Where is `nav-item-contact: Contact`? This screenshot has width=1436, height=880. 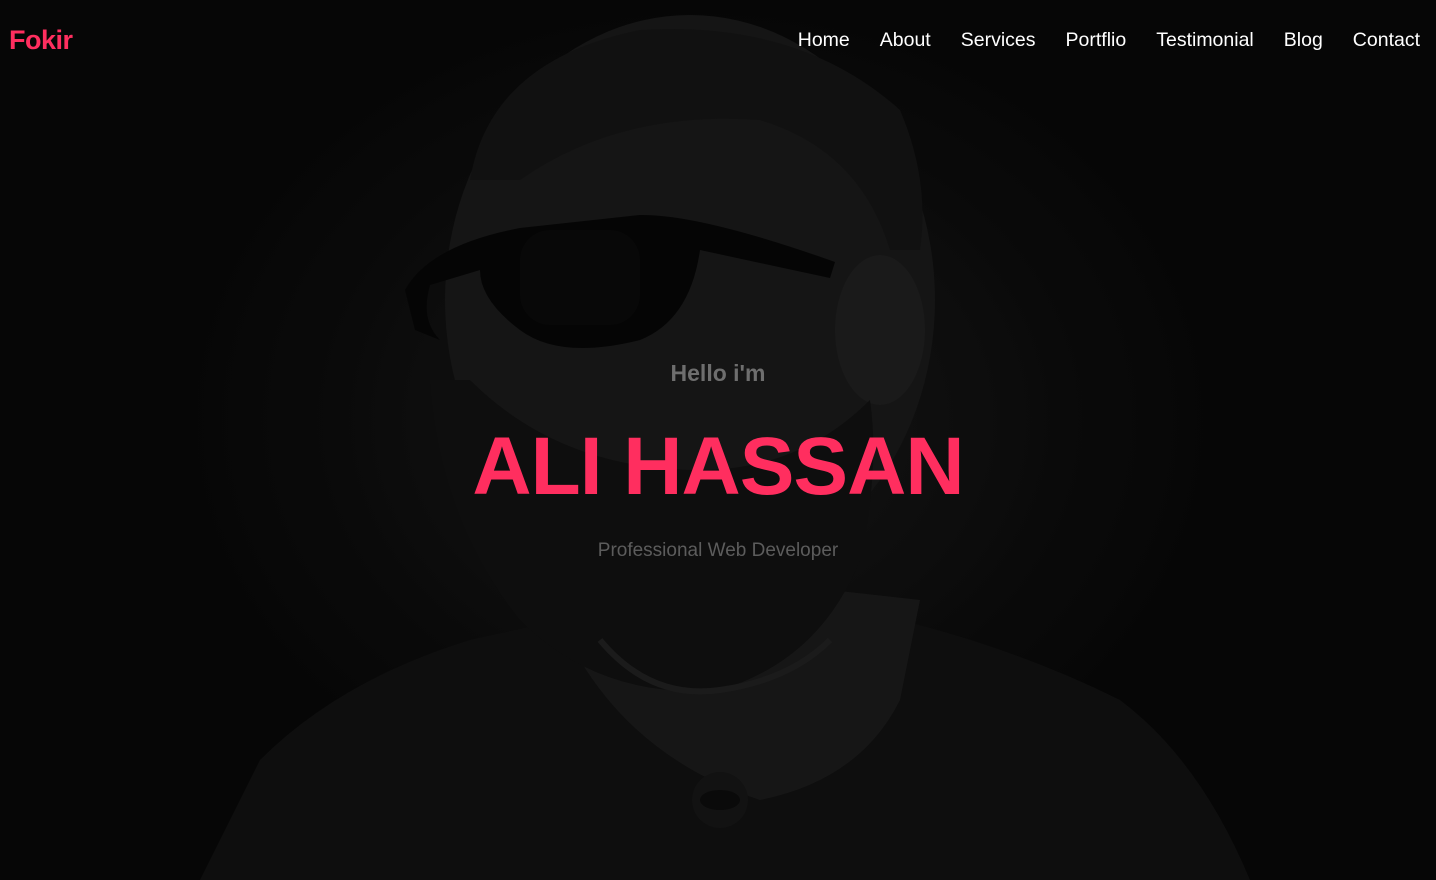 nav-item-contact: Contact is located at coordinates (1386, 40).